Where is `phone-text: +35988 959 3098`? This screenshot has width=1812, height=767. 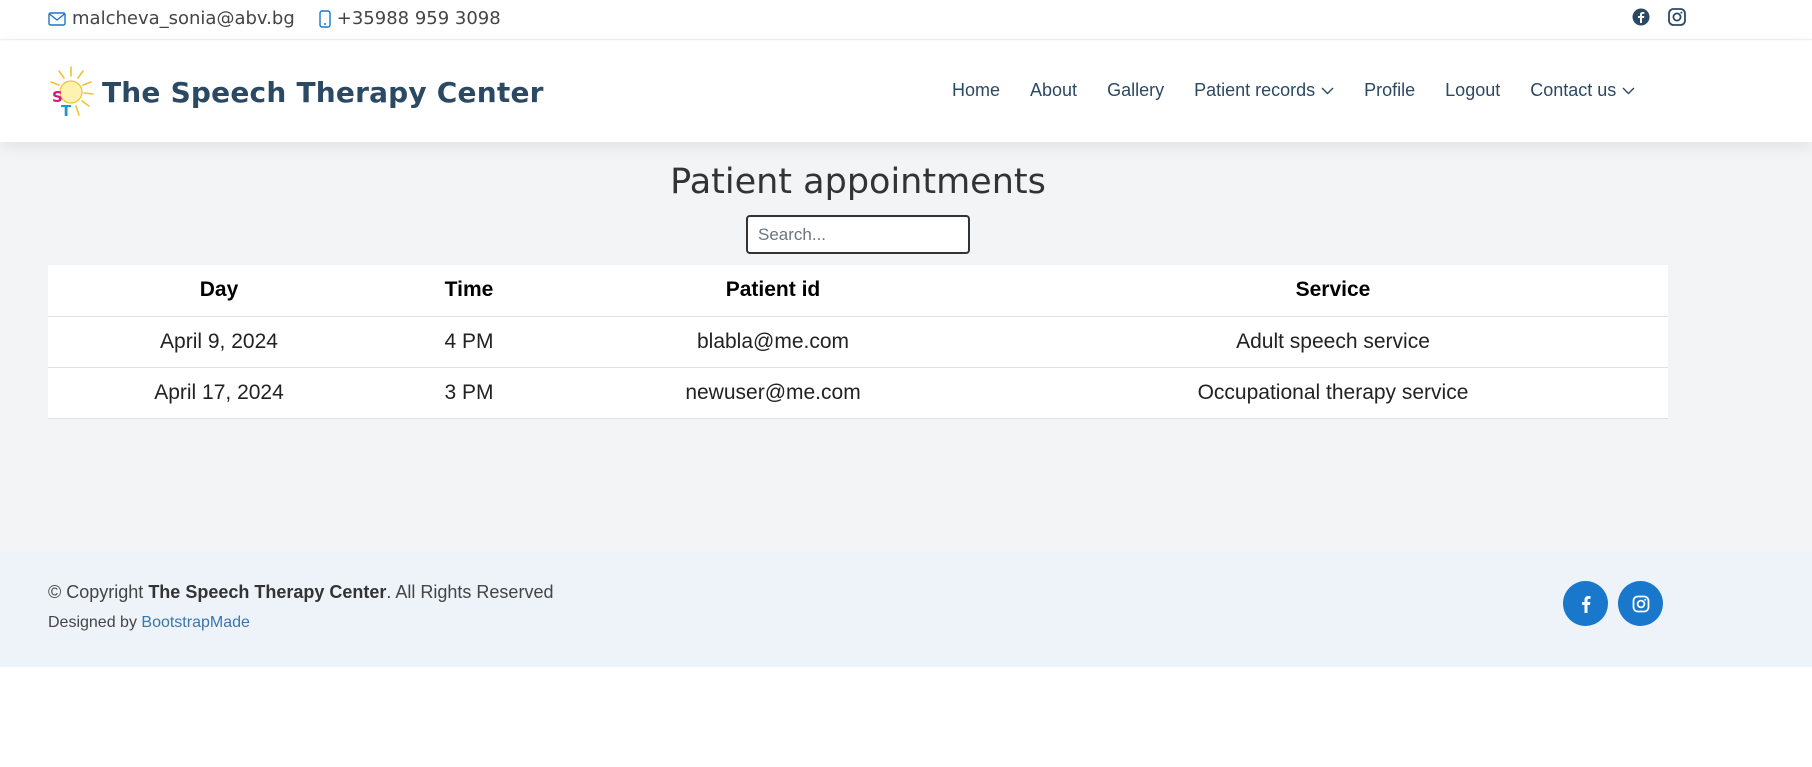
phone-text: +35988 959 3098 is located at coordinates (418, 18).